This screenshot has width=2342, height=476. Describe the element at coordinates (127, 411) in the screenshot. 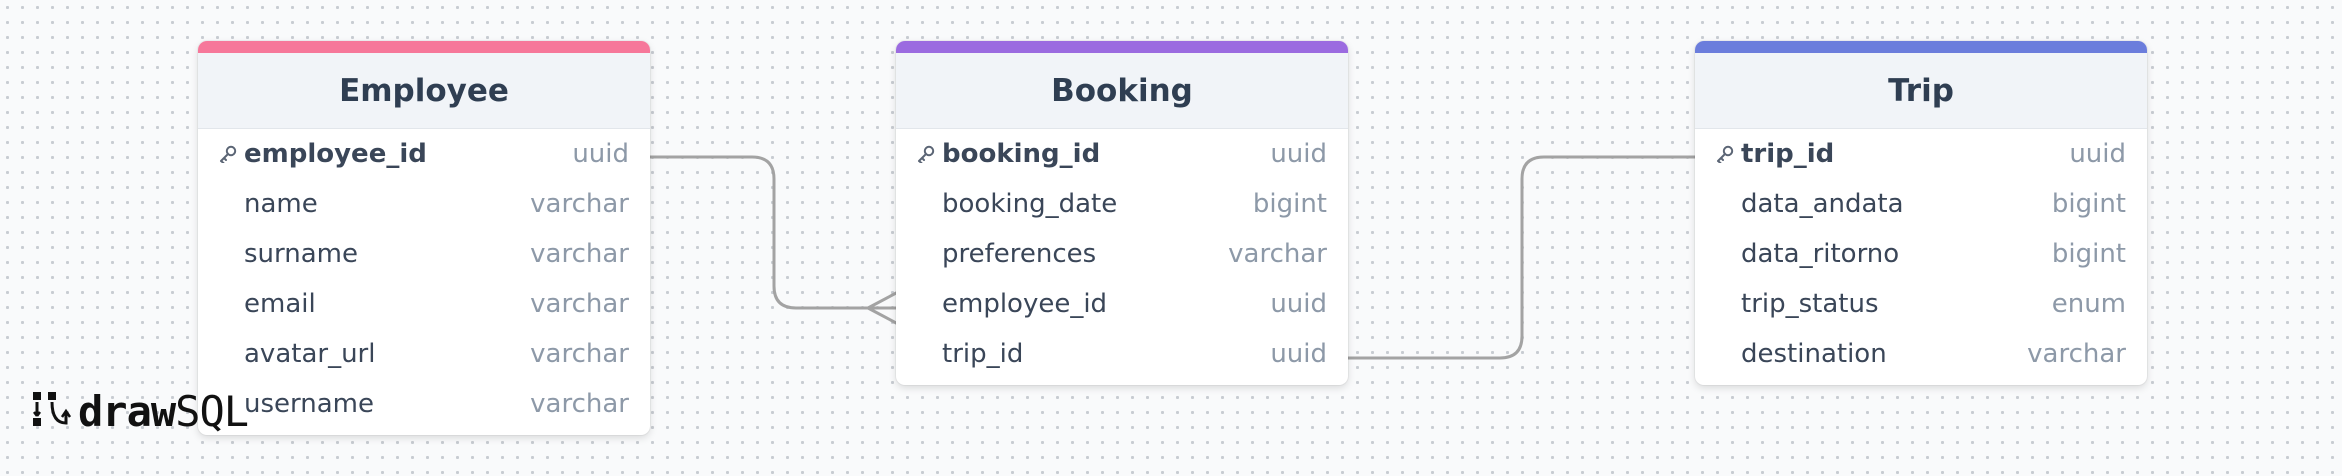

I see `logo-text-draw: draw` at that location.